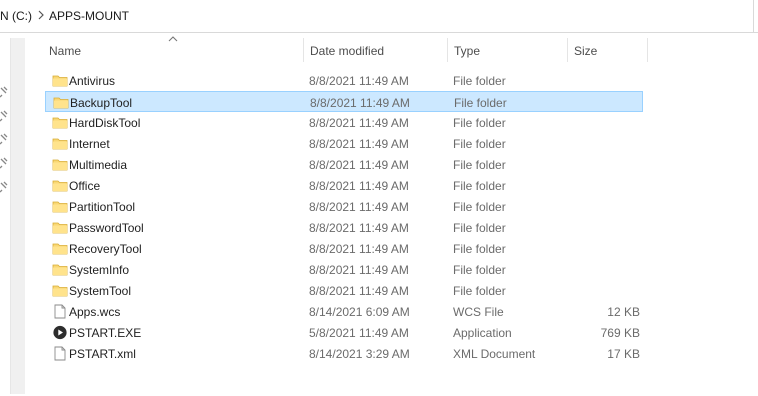 This screenshot has height=396, width=758. I want to click on file-type: XML Document, so click(494, 354).